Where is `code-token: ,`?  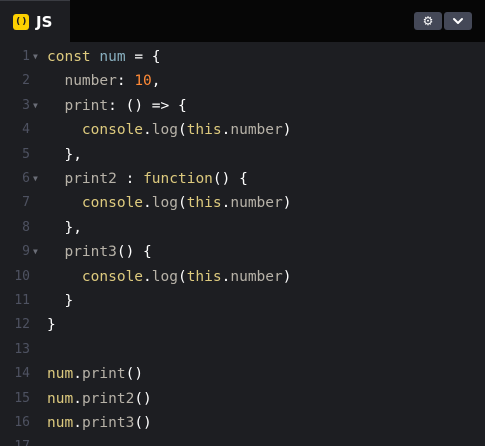 code-token: , is located at coordinates (156, 81).